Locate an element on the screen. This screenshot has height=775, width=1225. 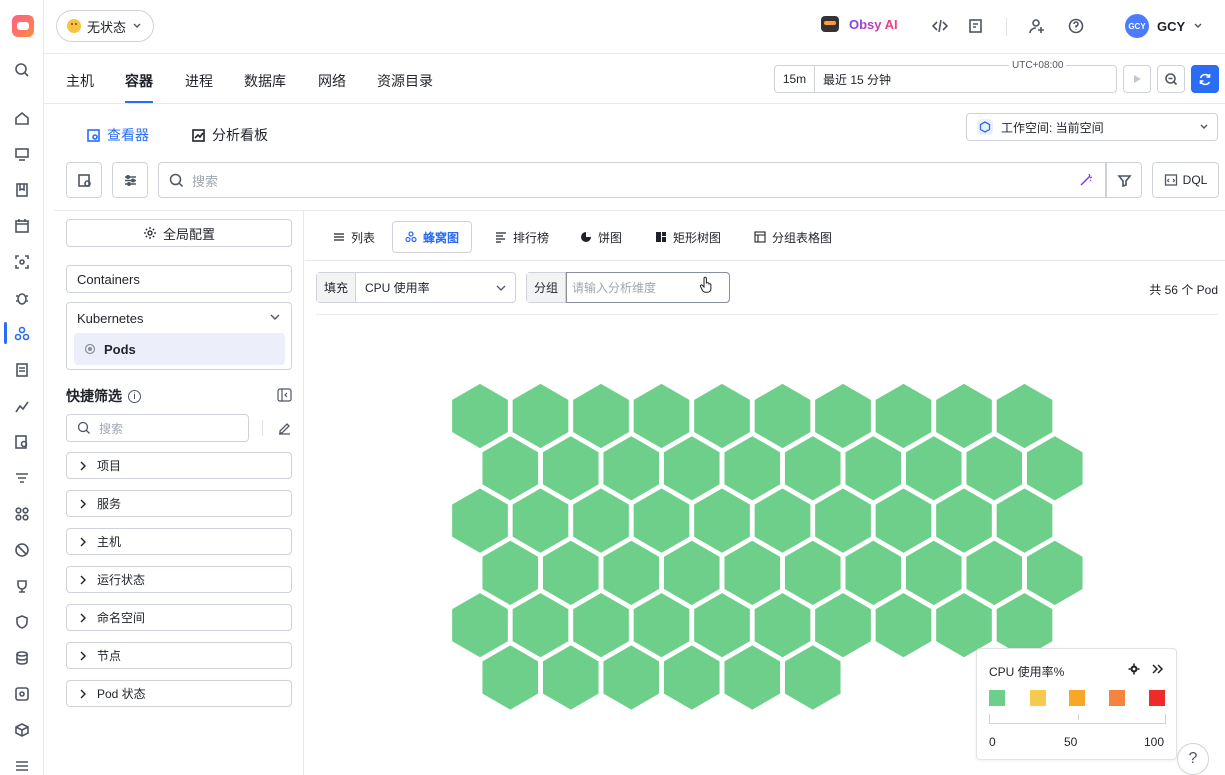
obsy-ai-button: Obsy AI is located at coordinates (859, 24).